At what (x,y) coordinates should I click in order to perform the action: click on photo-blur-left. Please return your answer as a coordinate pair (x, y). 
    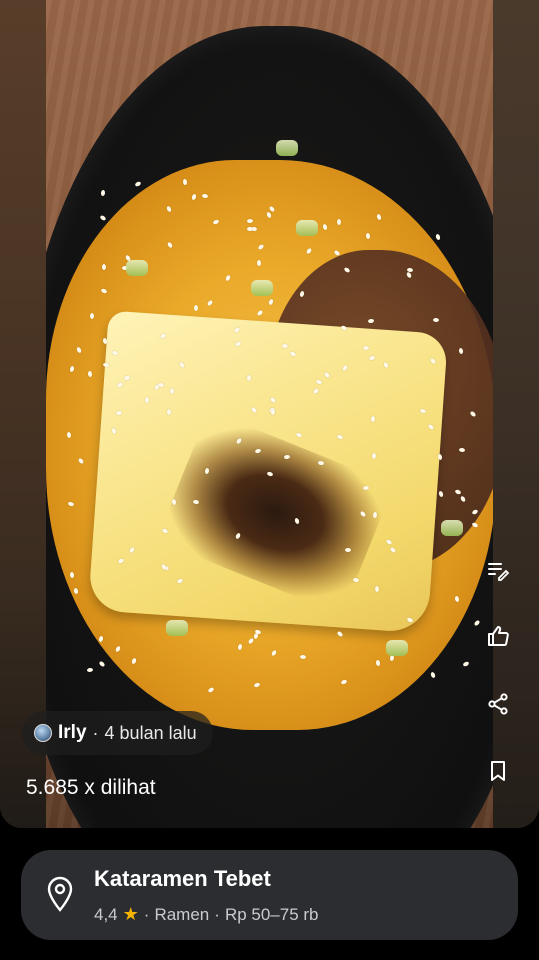
    Looking at the image, I should click on (23, 414).